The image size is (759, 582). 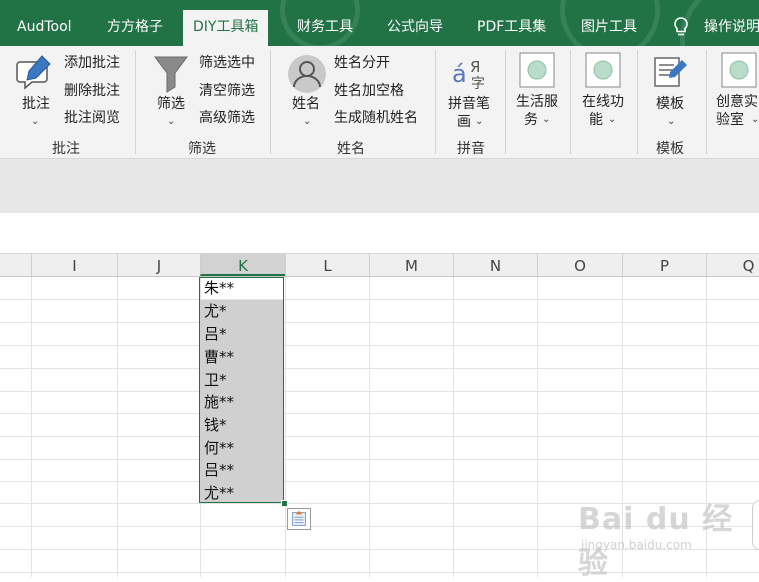 What do you see at coordinates (603, 102) in the screenshot?
I see `online-functions-button: 在线功` at bounding box center [603, 102].